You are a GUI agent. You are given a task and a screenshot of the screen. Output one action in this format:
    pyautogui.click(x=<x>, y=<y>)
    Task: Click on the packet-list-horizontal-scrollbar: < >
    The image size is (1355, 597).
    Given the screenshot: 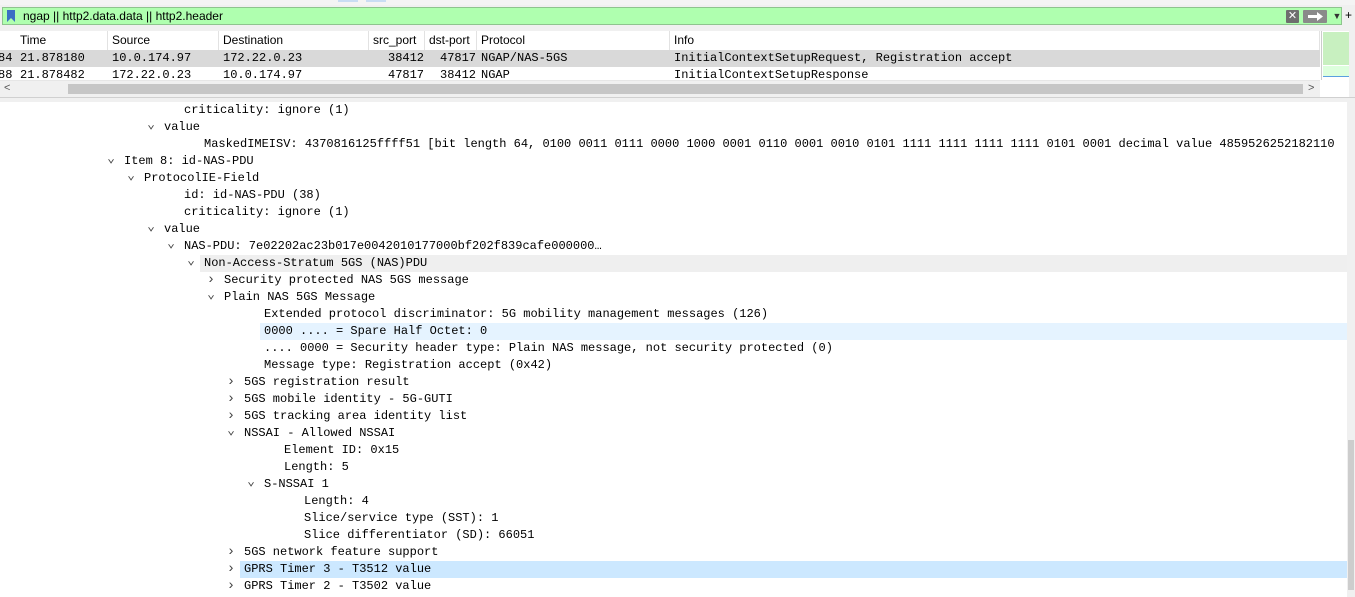 What is the action you would take?
    pyautogui.click(x=660, y=89)
    